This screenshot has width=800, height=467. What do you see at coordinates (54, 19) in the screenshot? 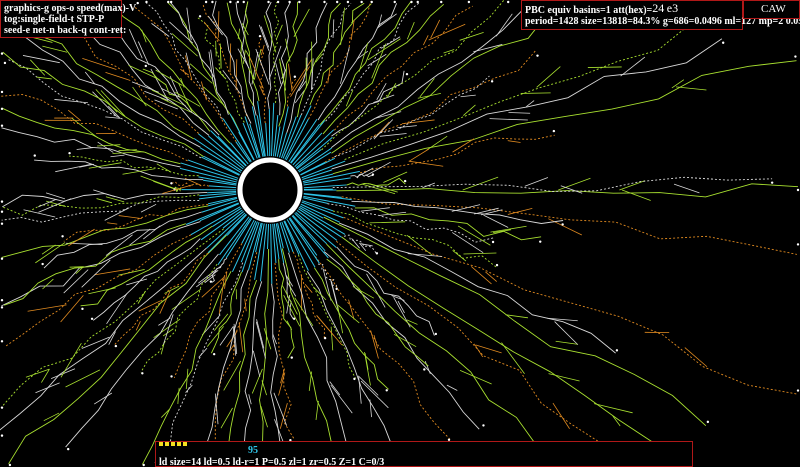
I see `controls-line-2: tog:single-field-t STP-P` at bounding box center [54, 19].